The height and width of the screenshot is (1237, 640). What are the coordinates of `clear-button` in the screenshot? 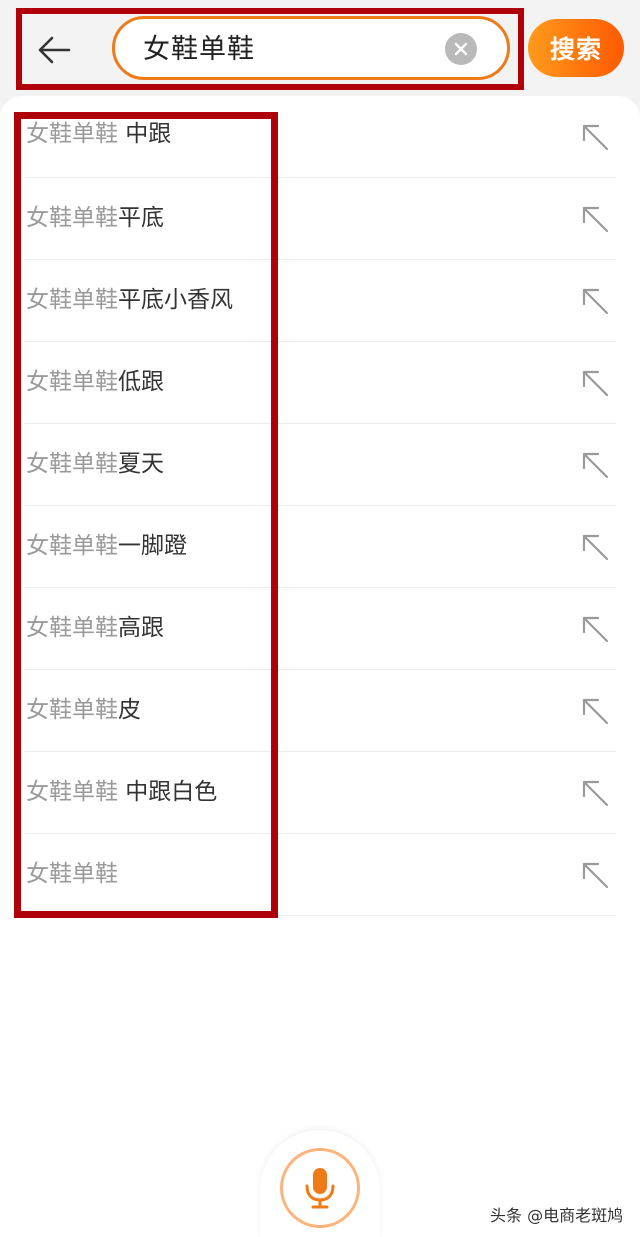 It's located at (461, 49).